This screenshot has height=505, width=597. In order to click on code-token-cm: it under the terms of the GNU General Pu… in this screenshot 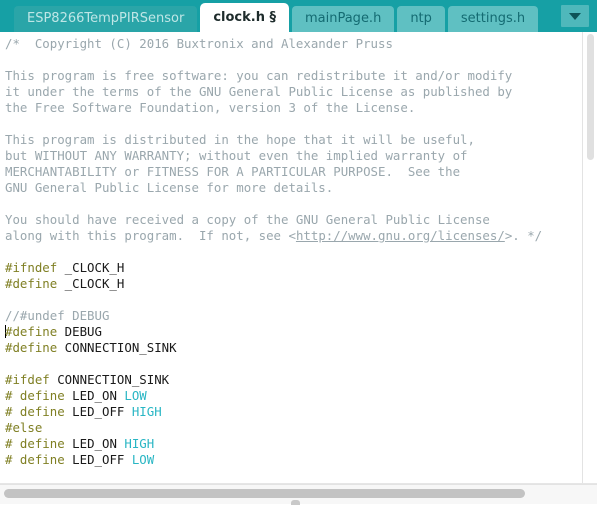, I will do `click(259, 91)`.